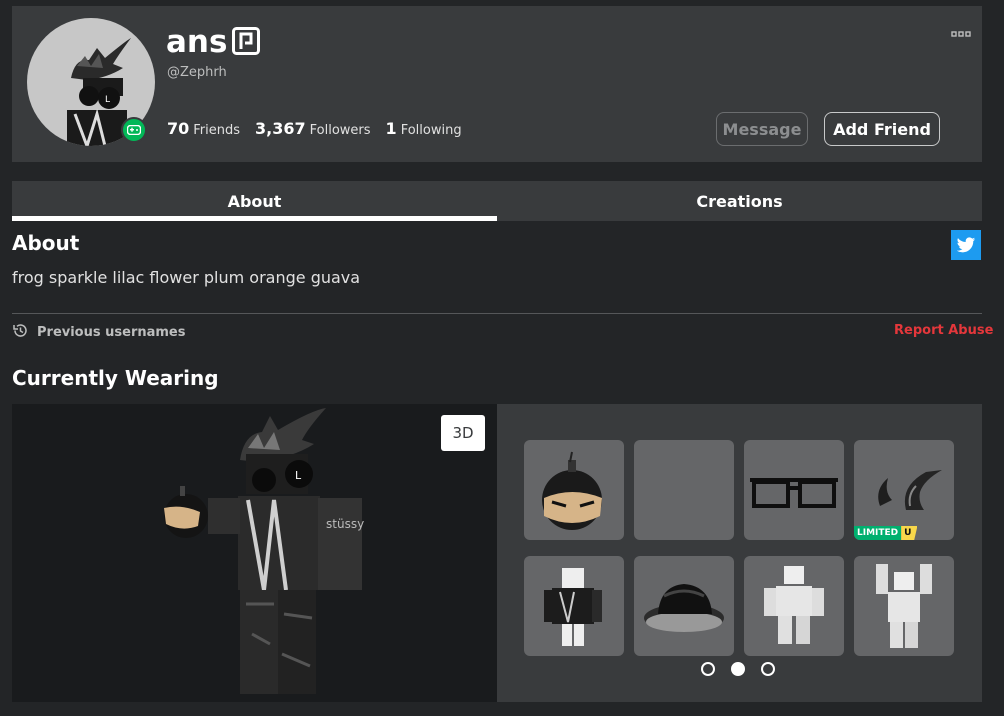 This screenshot has height=716, width=1004. Describe the element at coordinates (878, 533) in the screenshot. I see `limited-label: LIMITED` at that location.